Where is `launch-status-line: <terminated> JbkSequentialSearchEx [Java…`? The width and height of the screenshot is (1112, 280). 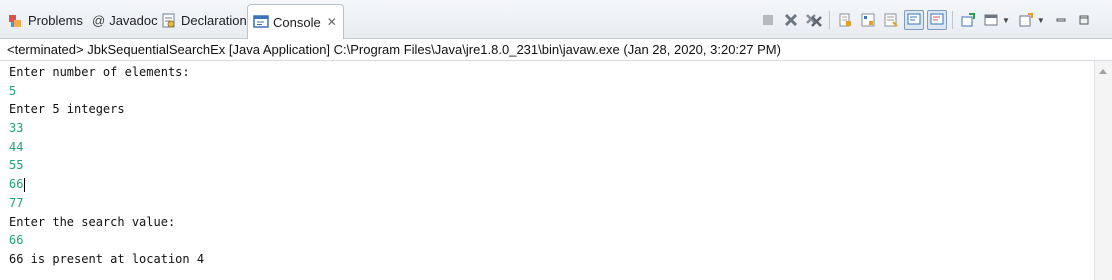
launch-status-line: <terminated> JbkSequentialSearchEx [Java… is located at coordinates (556, 50).